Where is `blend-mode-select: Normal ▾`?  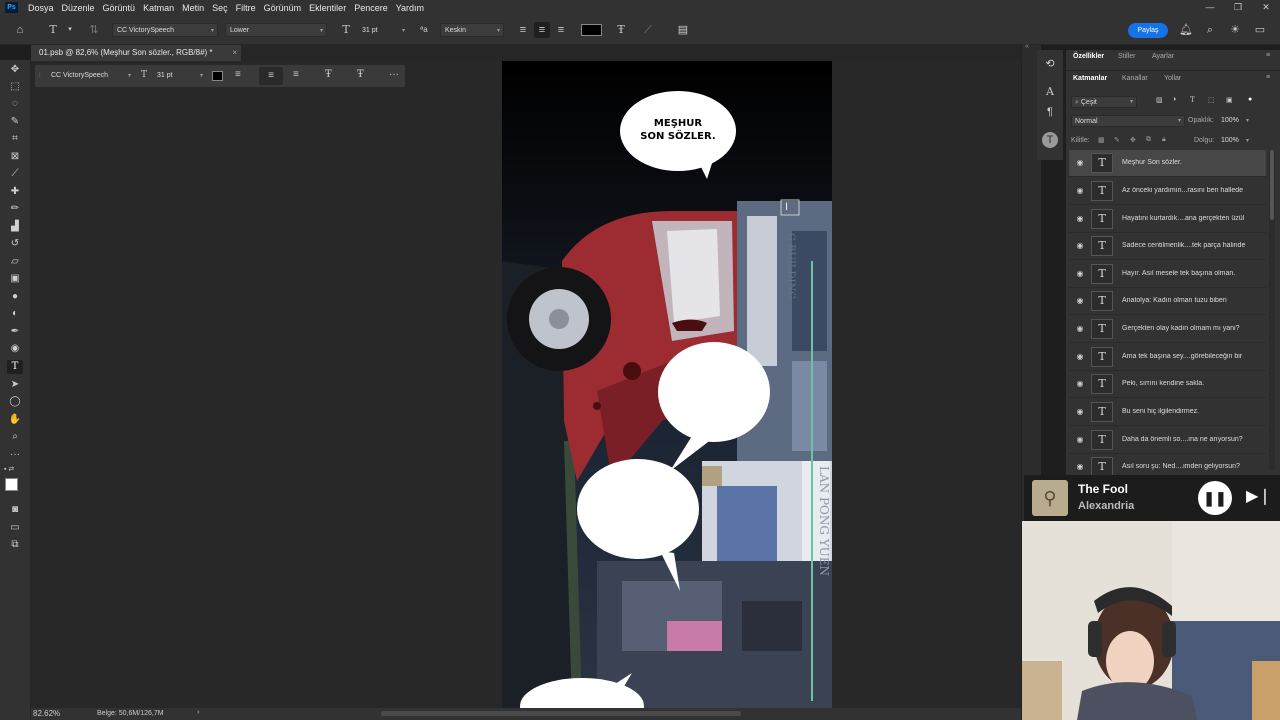
blend-mode-select: Normal ▾ is located at coordinates (1128, 121).